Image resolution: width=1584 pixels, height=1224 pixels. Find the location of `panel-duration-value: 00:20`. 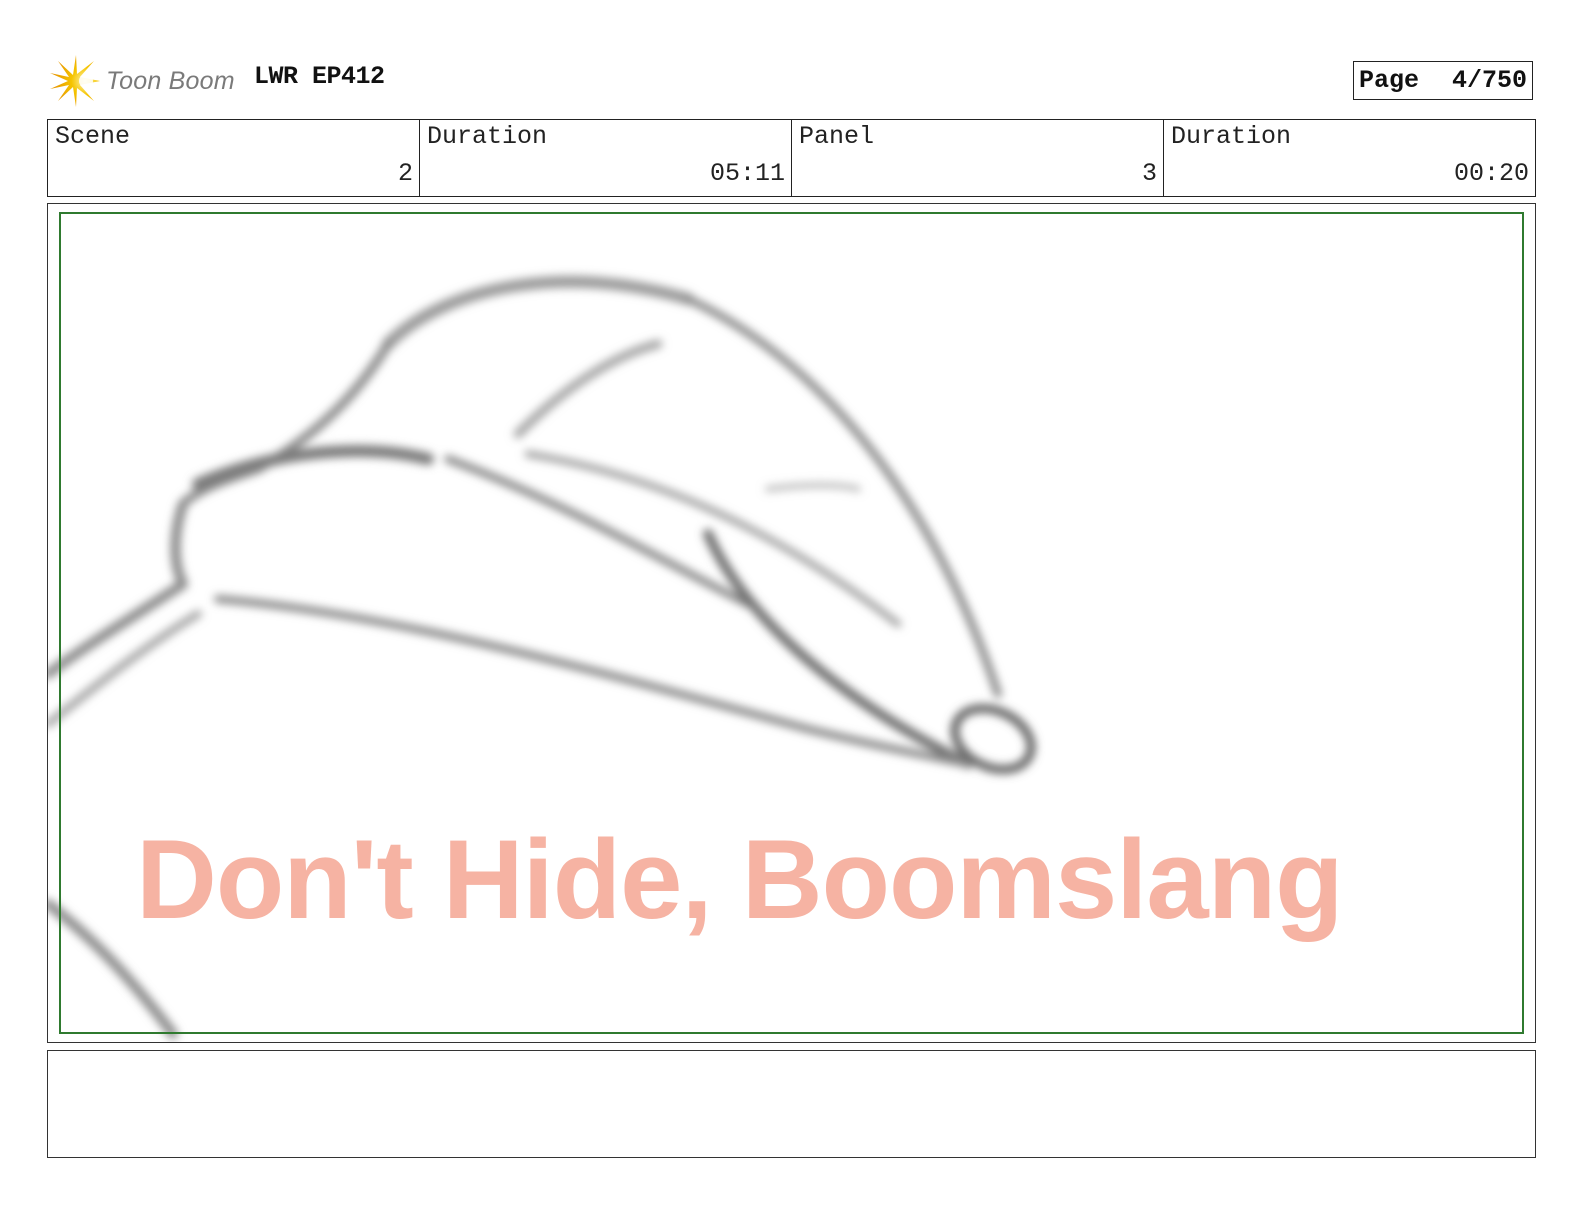

panel-duration-value: 00:20 is located at coordinates (1491, 173).